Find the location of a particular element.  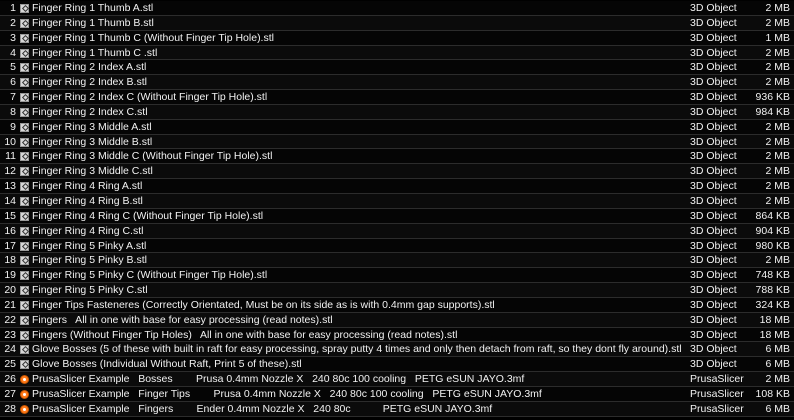

row-number: 8 is located at coordinates (13, 111).